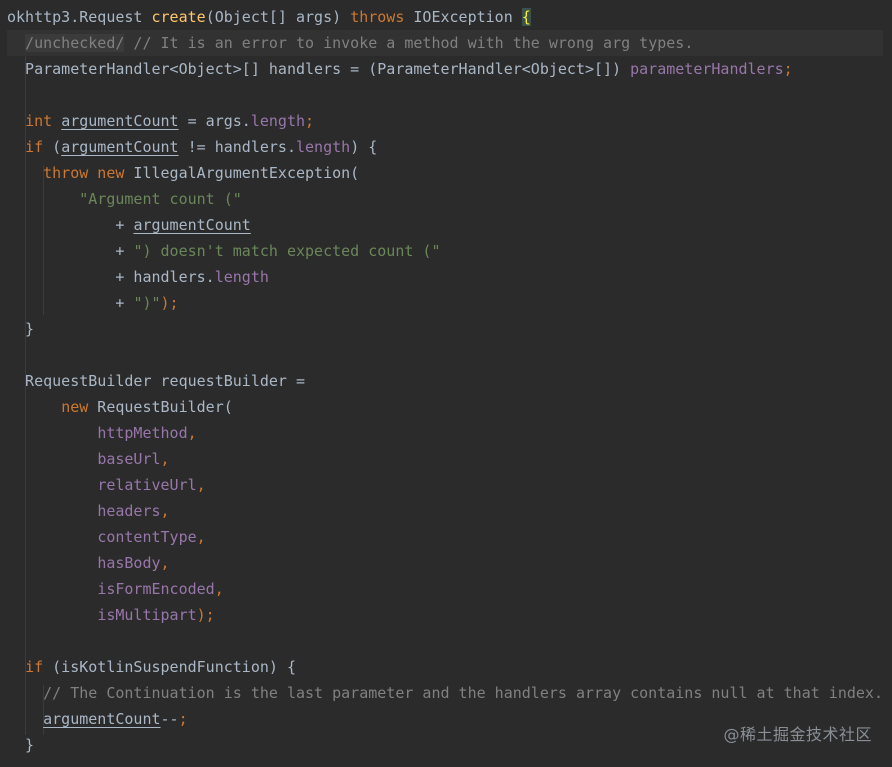 The width and height of the screenshot is (892, 767). What do you see at coordinates (287, 251) in the screenshot?
I see `code-token: ") doesn't match expected count ("` at bounding box center [287, 251].